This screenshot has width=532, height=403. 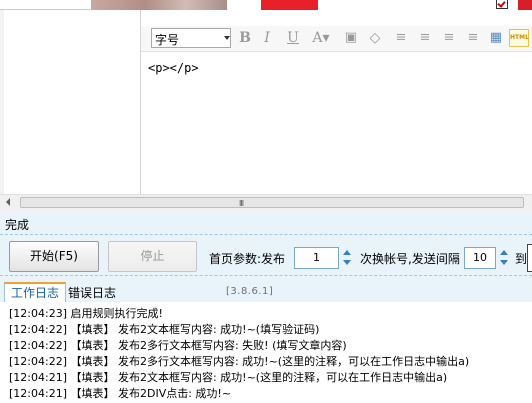 What do you see at coordinates (401, 38) in the screenshot?
I see `align-left-icon: ≡` at bounding box center [401, 38].